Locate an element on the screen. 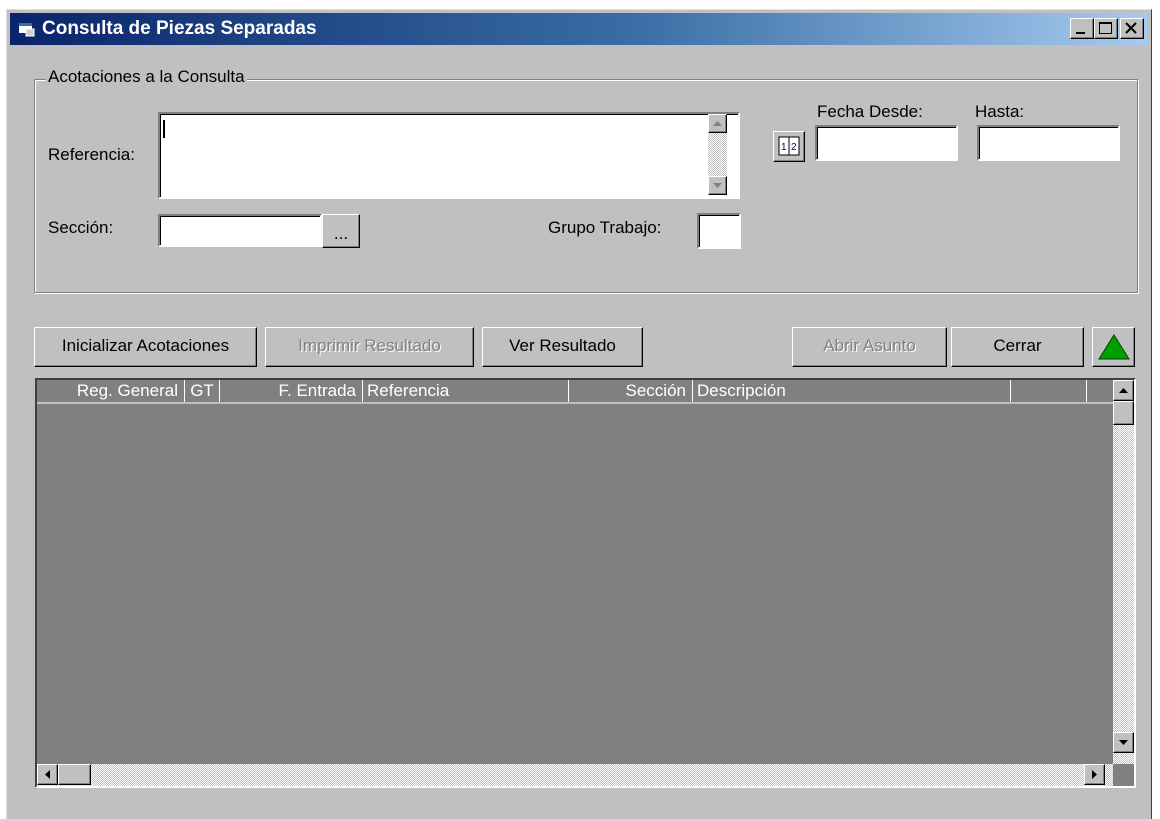  grid-scroll-down is located at coordinates (1123, 742).